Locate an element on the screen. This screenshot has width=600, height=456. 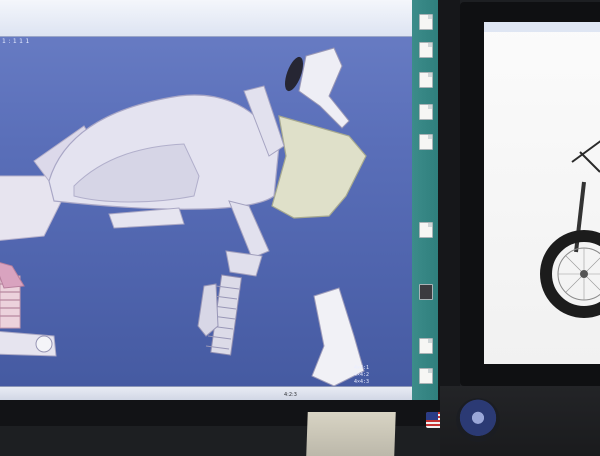
right-monitor-screen is located at coordinates (542, 193).